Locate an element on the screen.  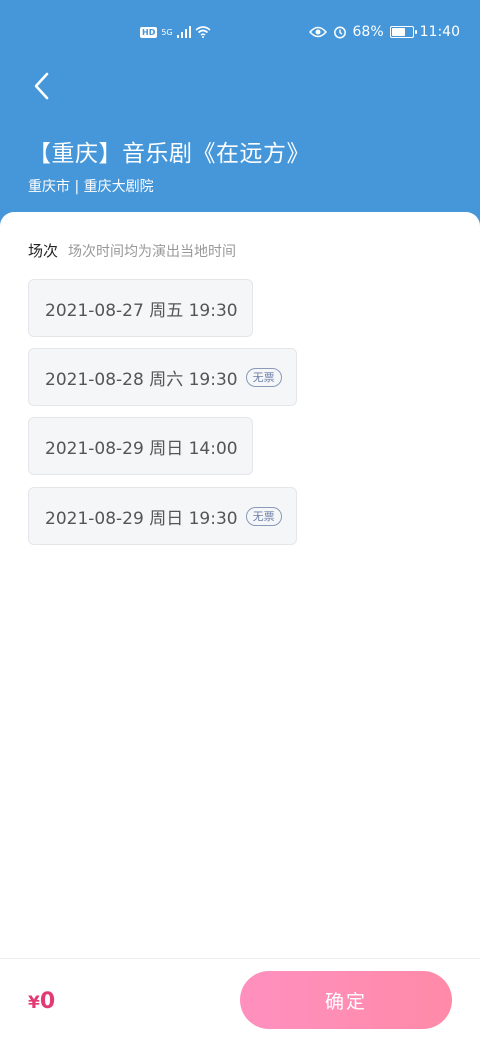
session-option: 2021-08-29 周日 14:00 is located at coordinates (140, 446).